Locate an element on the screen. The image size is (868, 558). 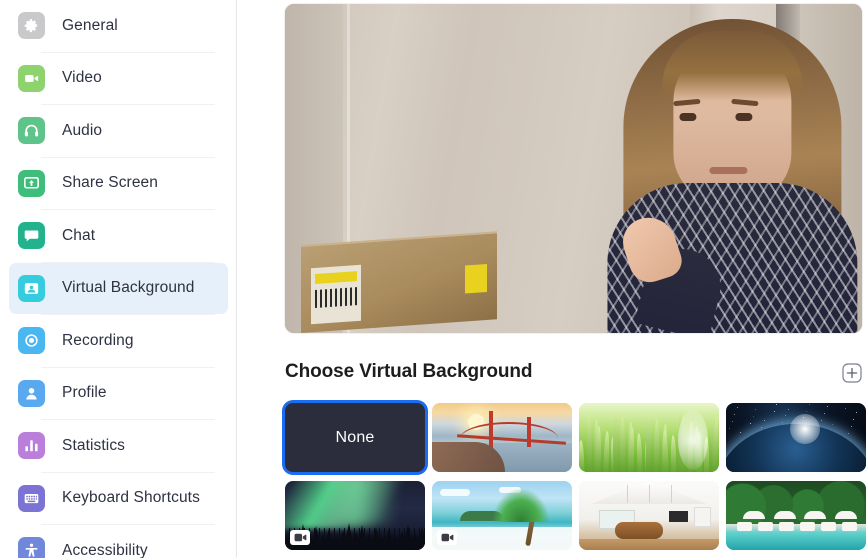
chat-bubble-icon is located at coordinates (31, 236).